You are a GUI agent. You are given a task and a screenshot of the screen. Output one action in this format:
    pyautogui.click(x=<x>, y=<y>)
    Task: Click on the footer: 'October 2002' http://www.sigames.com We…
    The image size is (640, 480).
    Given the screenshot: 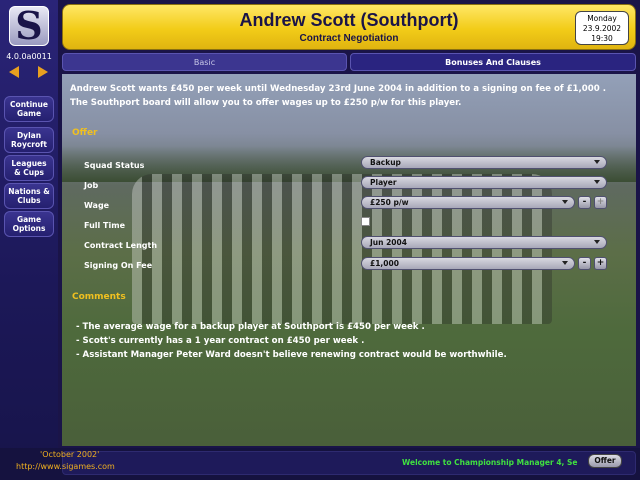 What is the action you would take?
    pyautogui.click(x=320, y=464)
    